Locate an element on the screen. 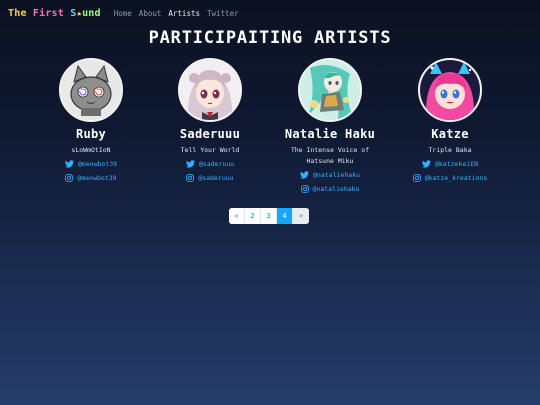 The height and width of the screenshot is (405, 540). instagram-handle: @meowbot39 is located at coordinates (97, 178).